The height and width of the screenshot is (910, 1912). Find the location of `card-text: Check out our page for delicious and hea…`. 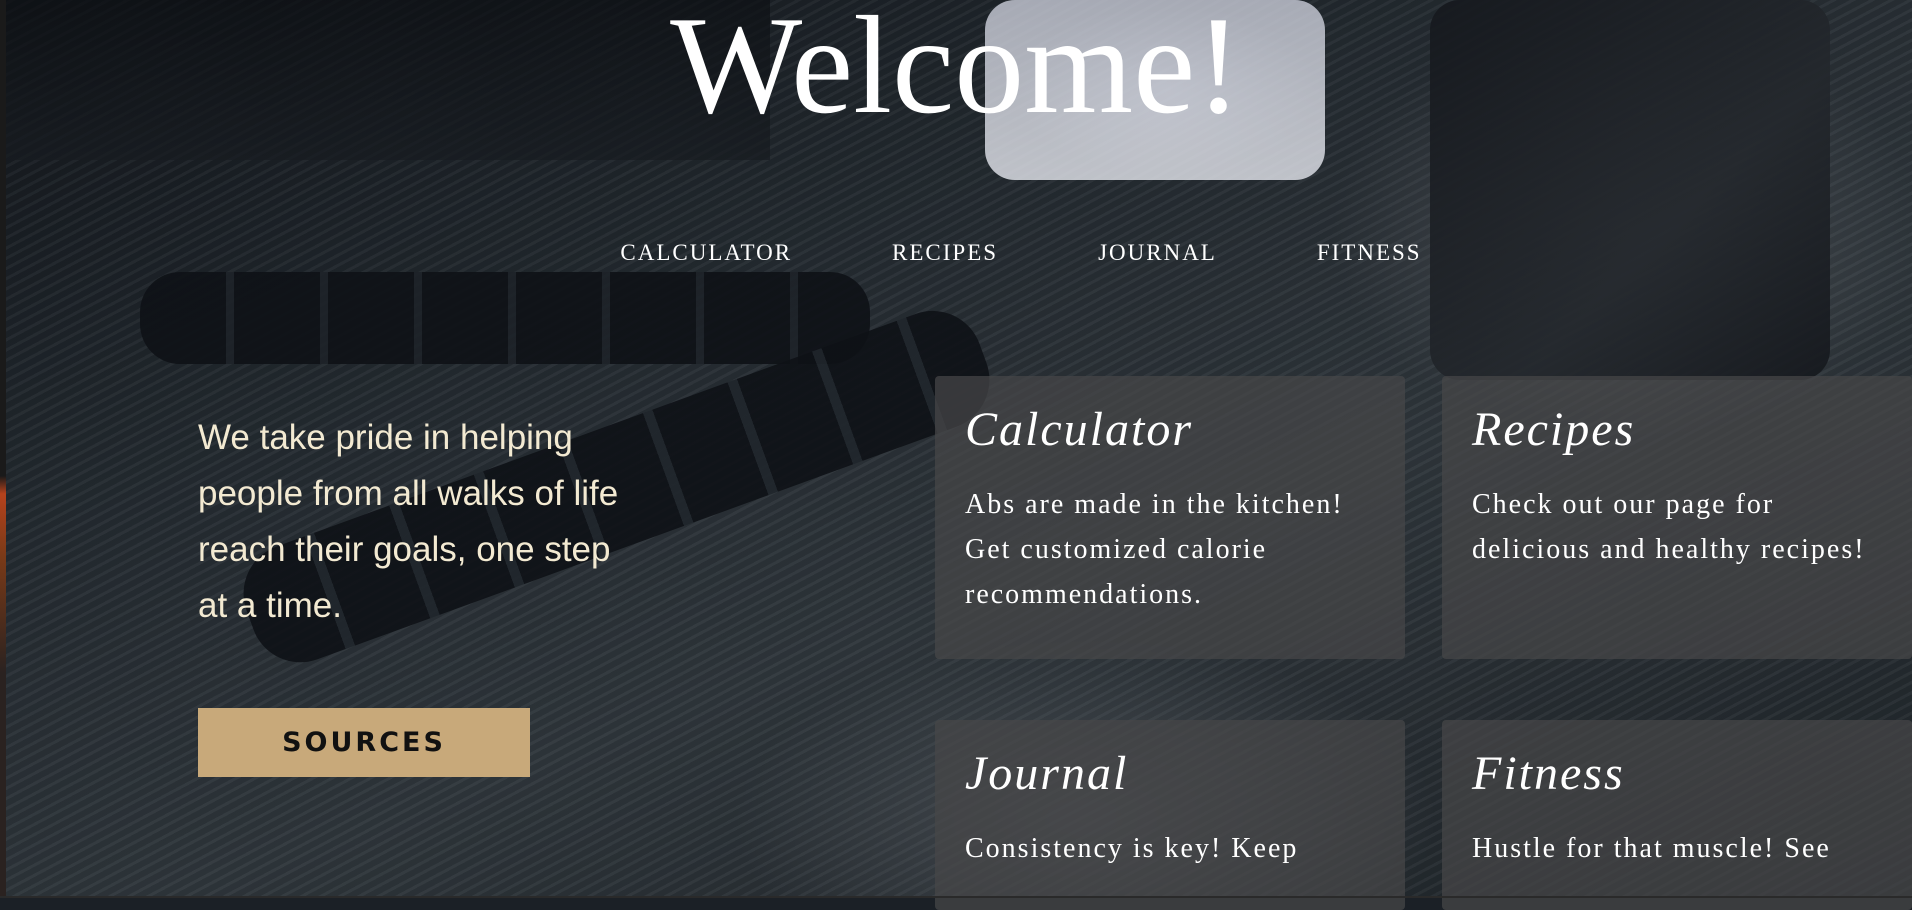

card-text: Check out our page for delicious and hea… is located at coordinates (1669, 527).